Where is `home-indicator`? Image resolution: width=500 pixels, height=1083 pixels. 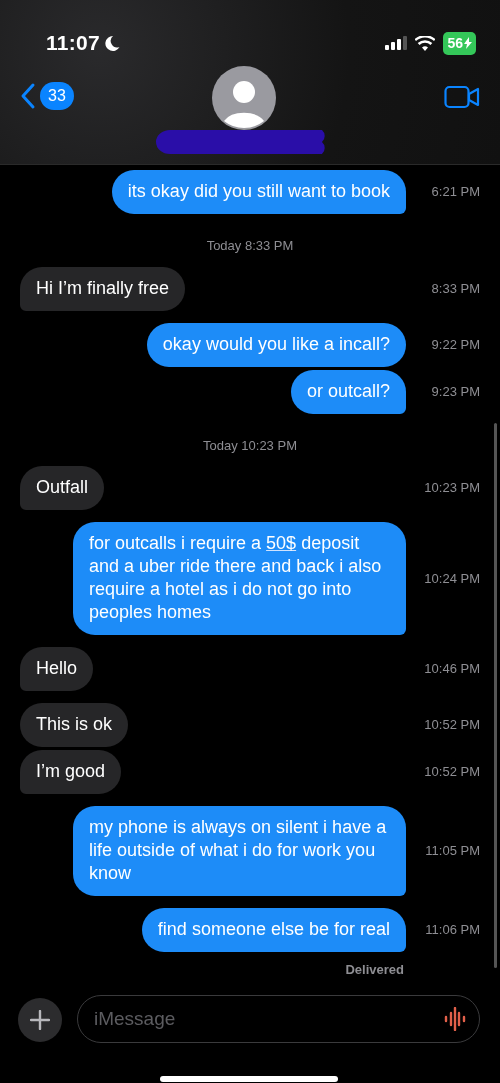 home-indicator is located at coordinates (249, 1078).